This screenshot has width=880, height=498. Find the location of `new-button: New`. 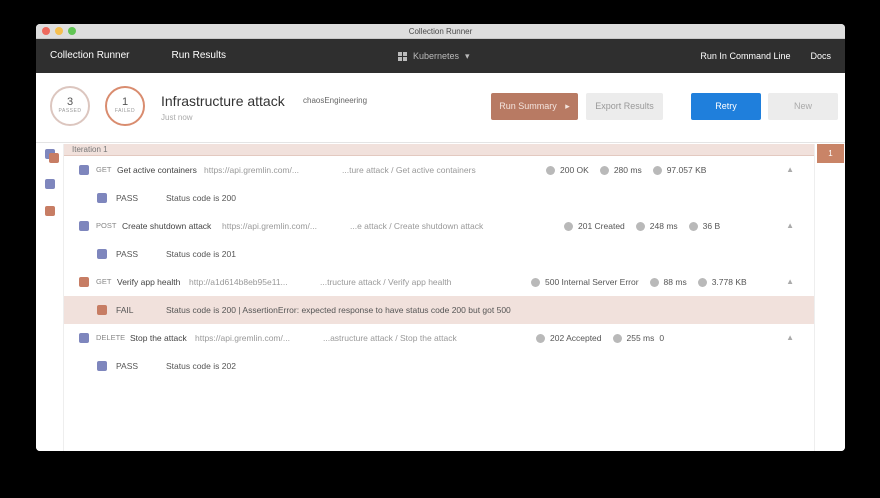

new-button: New is located at coordinates (803, 106).